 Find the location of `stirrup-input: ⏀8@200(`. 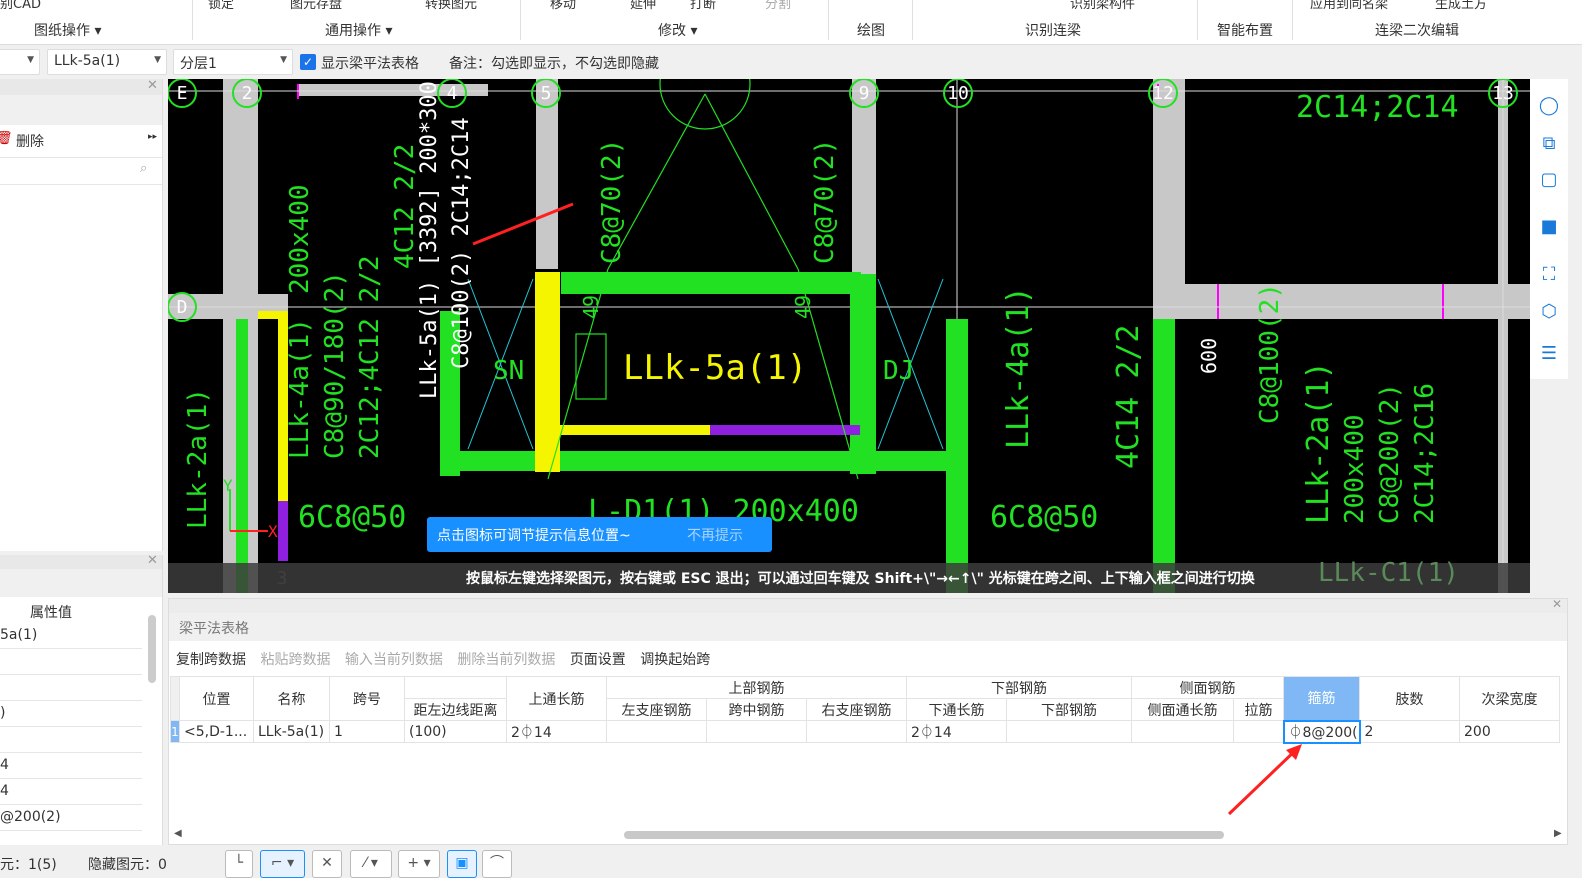

stirrup-input: ⏀8@200( is located at coordinates (1321, 731).